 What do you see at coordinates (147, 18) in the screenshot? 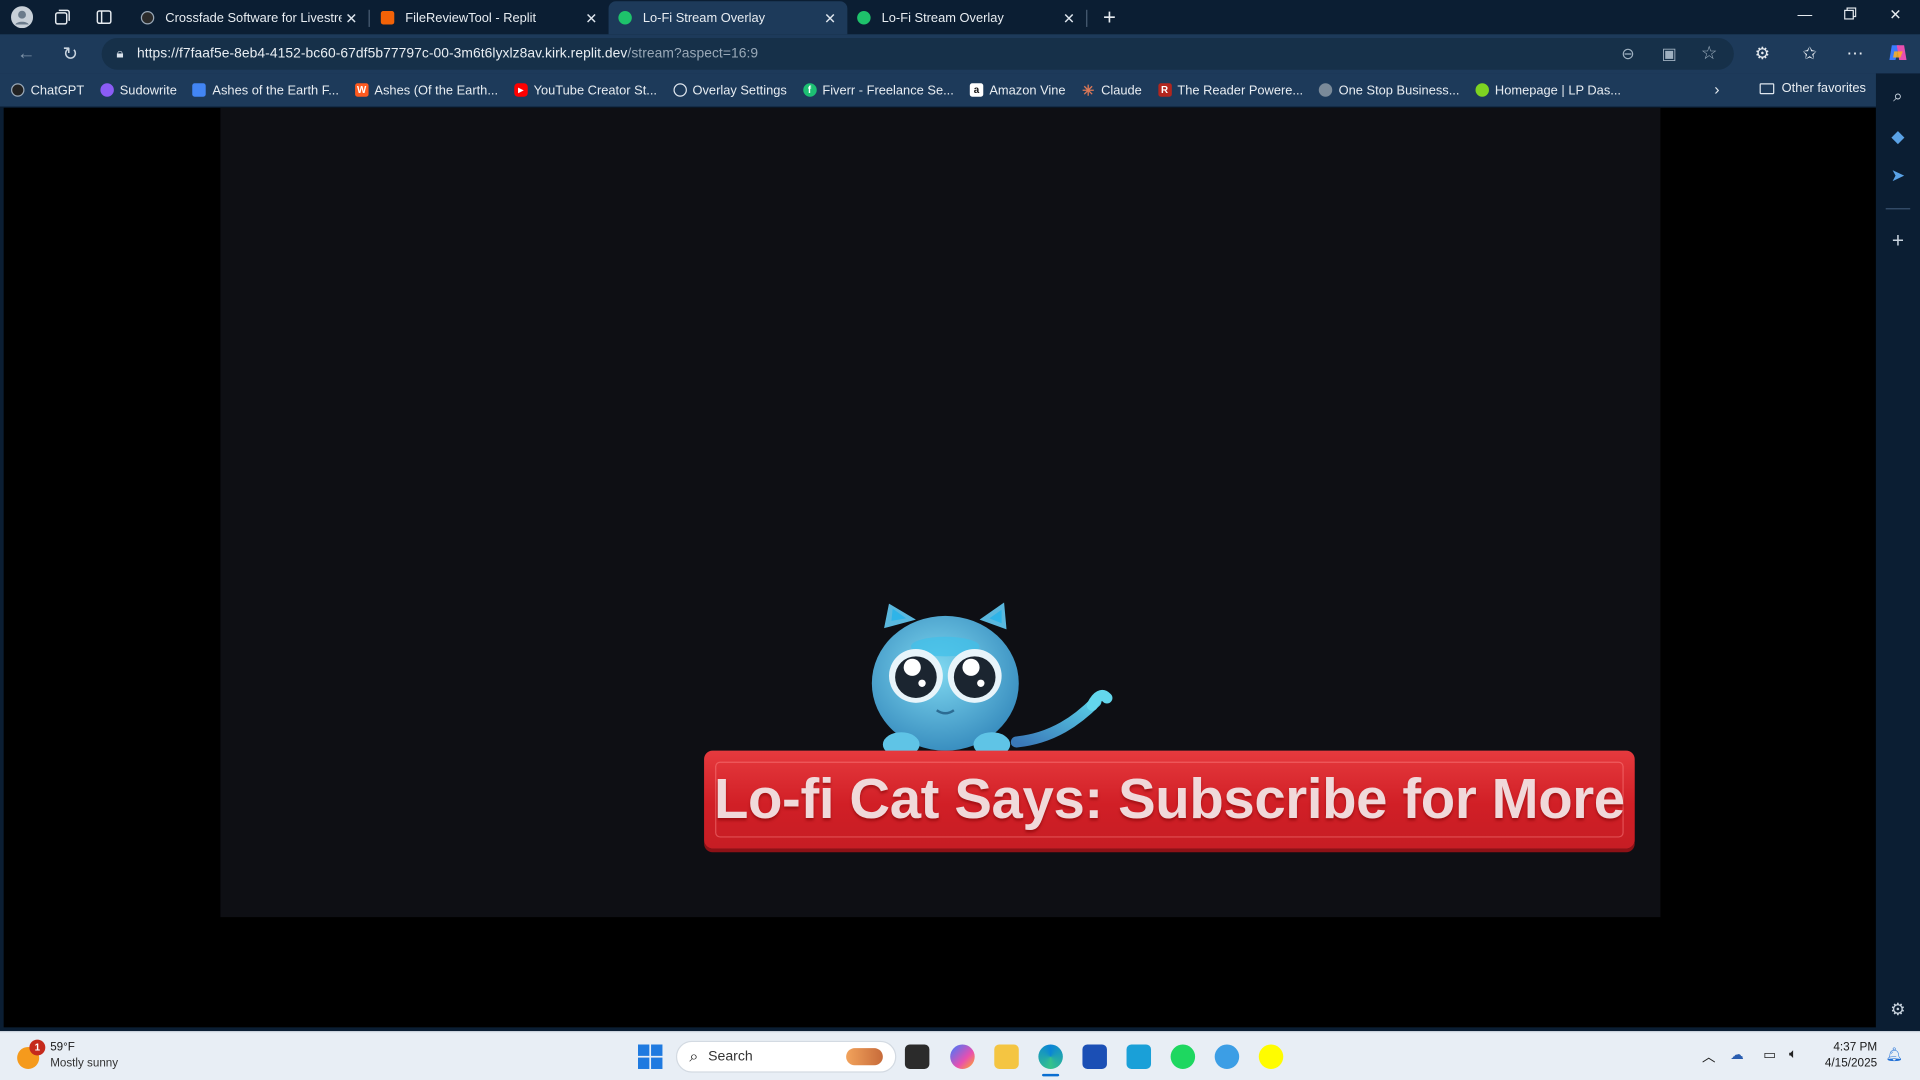
I see `crossfade-favicon-icon` at bounding box center [147, 18].